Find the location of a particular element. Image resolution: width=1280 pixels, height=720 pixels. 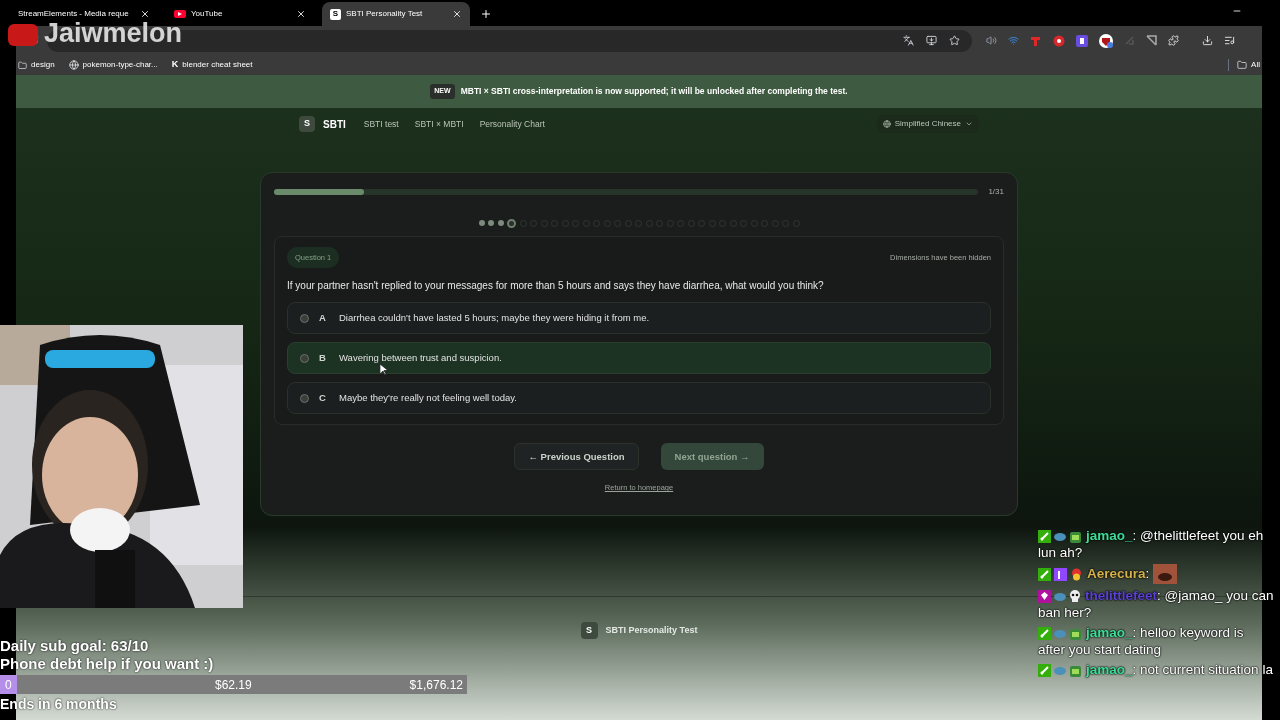

media-icon is located at coordinates (1229, 40).